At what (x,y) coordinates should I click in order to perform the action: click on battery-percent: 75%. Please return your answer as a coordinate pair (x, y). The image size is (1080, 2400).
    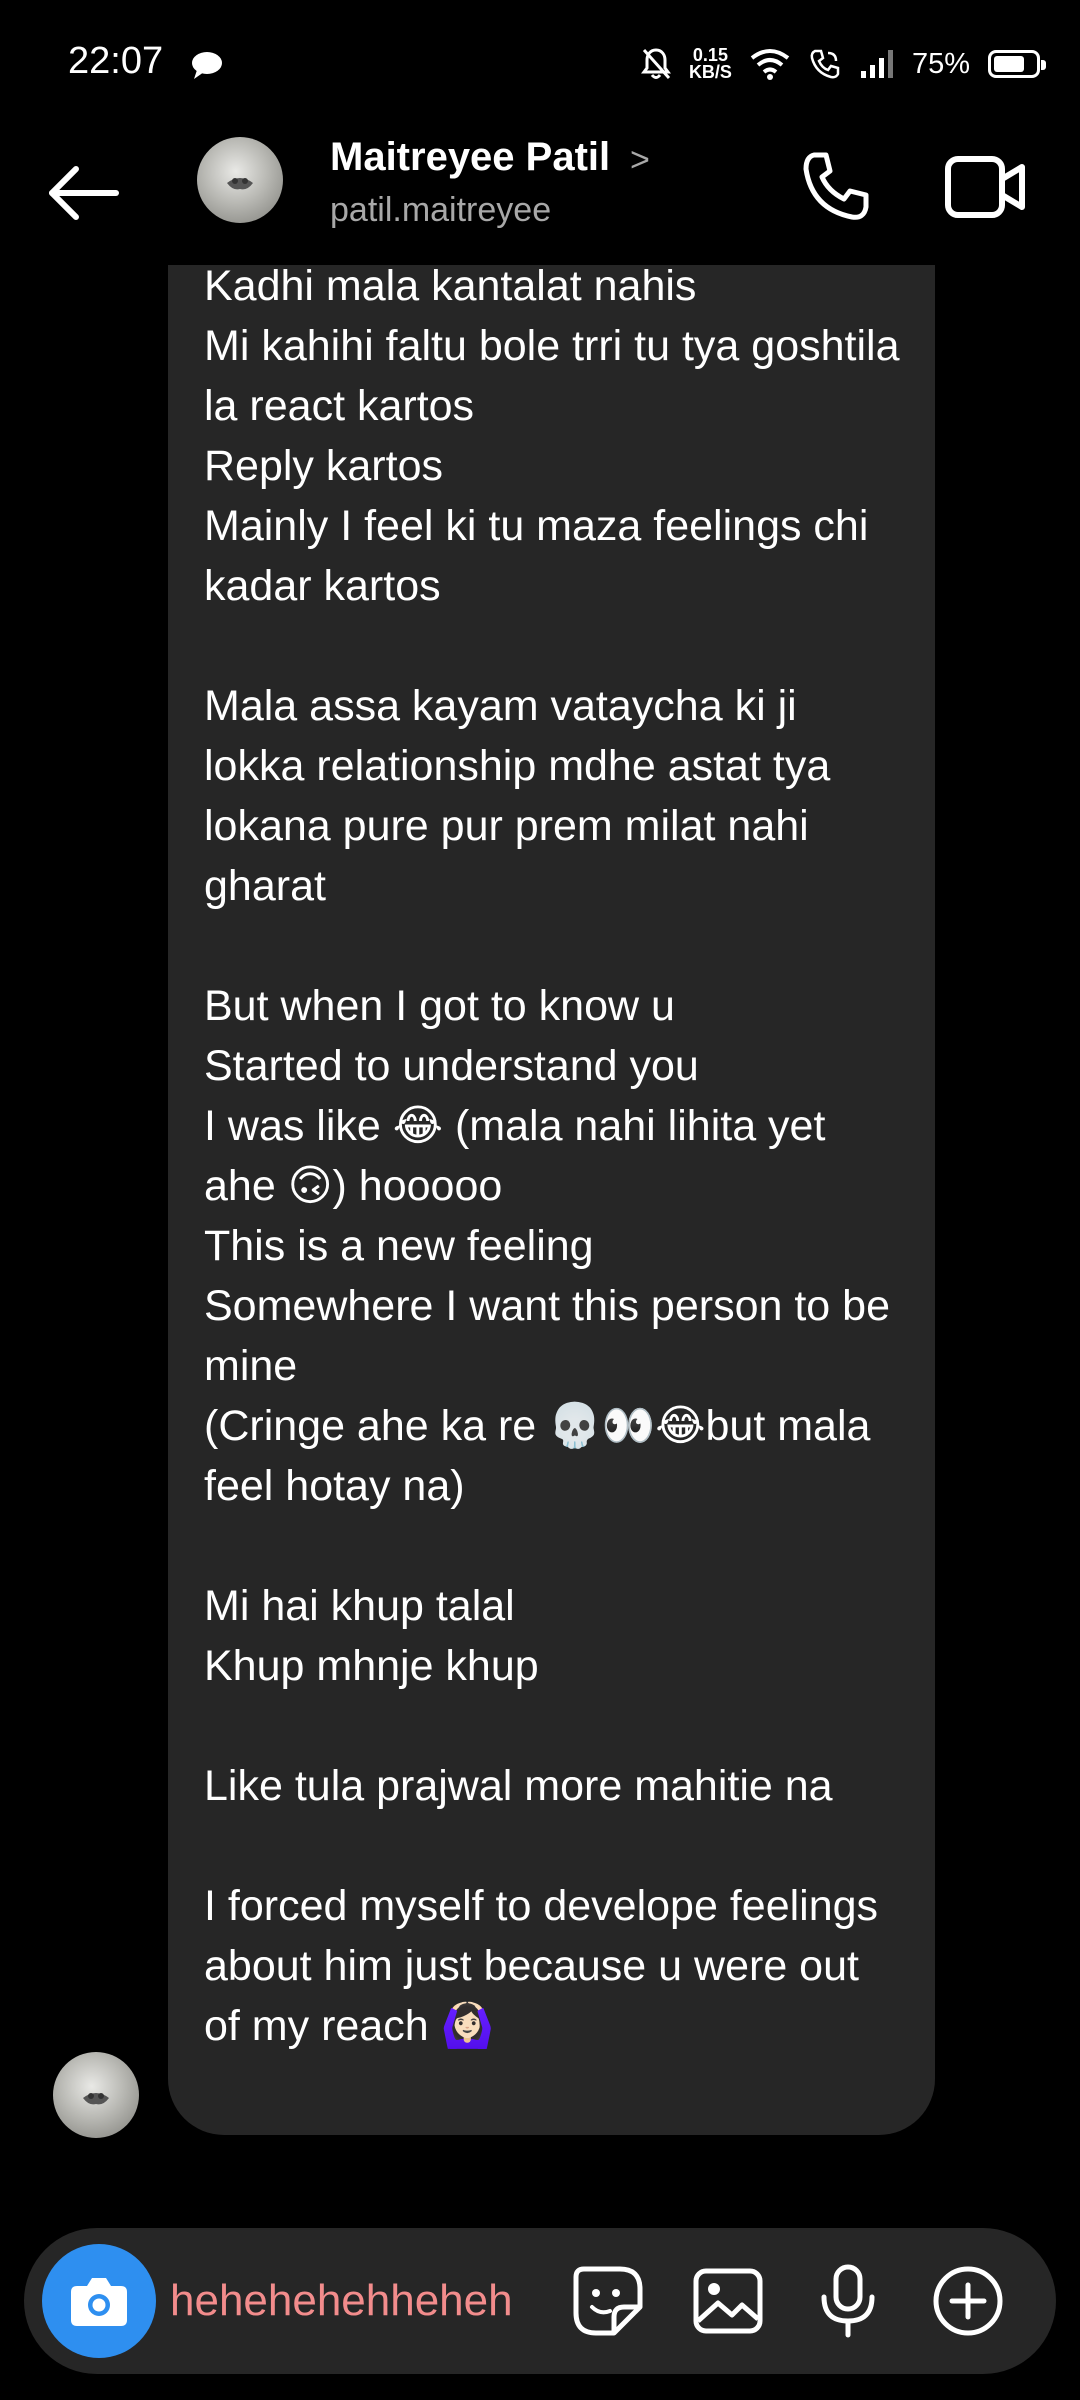
    Looking at the image, I should click on (940, 63).